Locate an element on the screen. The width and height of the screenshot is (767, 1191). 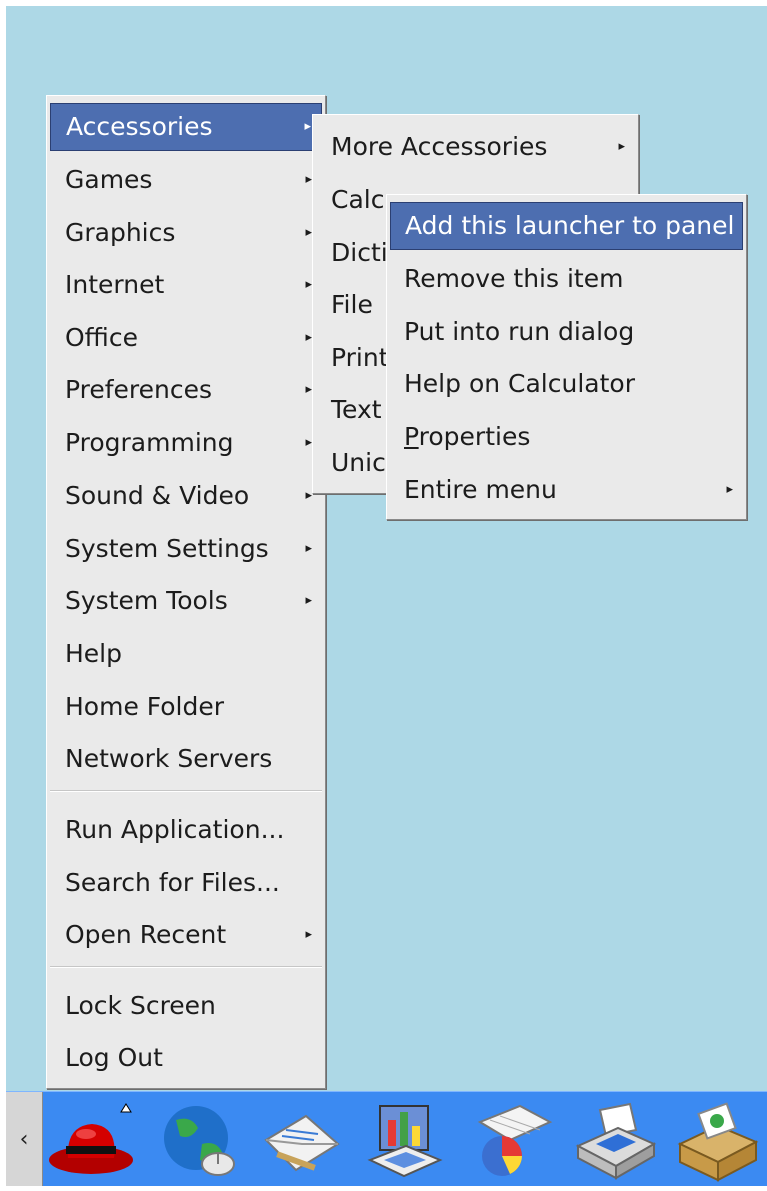
menu-item-system-settings: System Settings ▸ is located at coordinates (186, 549).